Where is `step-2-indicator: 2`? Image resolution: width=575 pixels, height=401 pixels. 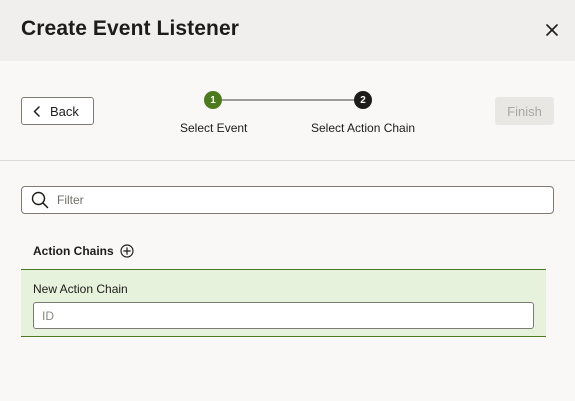
step-2-indicator: 2 is located at coordinates (363, 100).